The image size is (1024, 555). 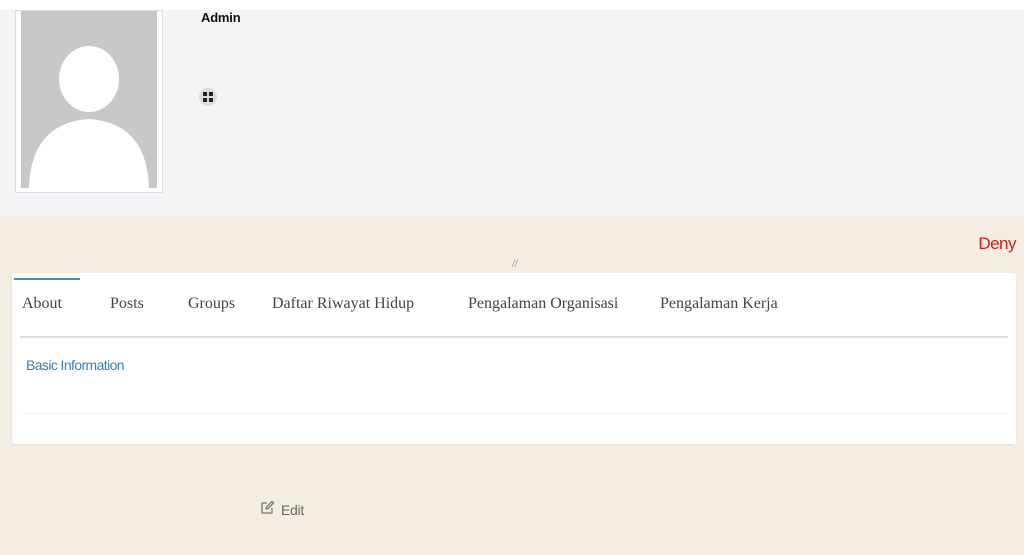 I want to click on profile-name: Admin, so click(x=221, y=17).